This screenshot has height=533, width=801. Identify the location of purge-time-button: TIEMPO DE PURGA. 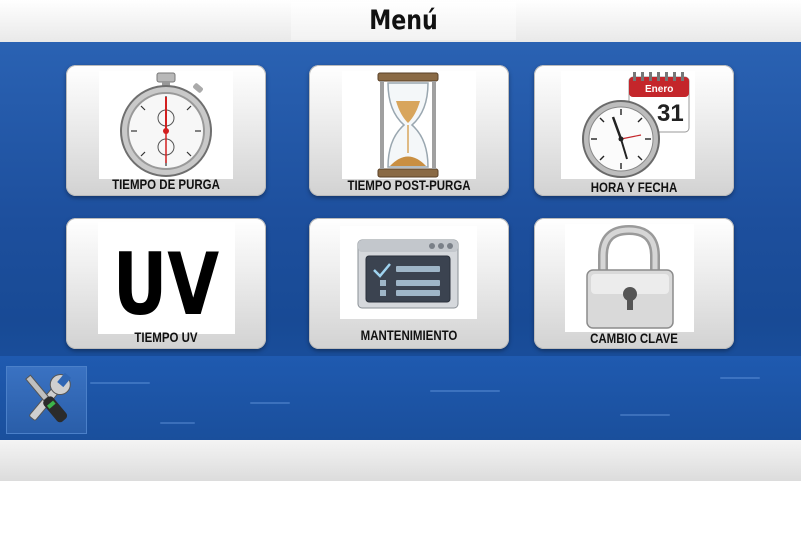
(166, 130).